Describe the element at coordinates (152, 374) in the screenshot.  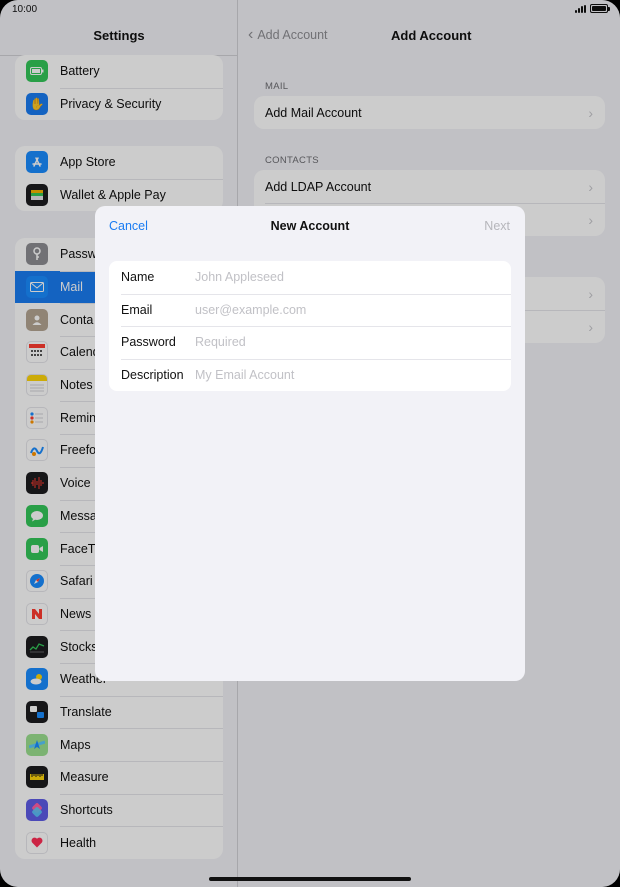
I see `description-label: Description` at that location.